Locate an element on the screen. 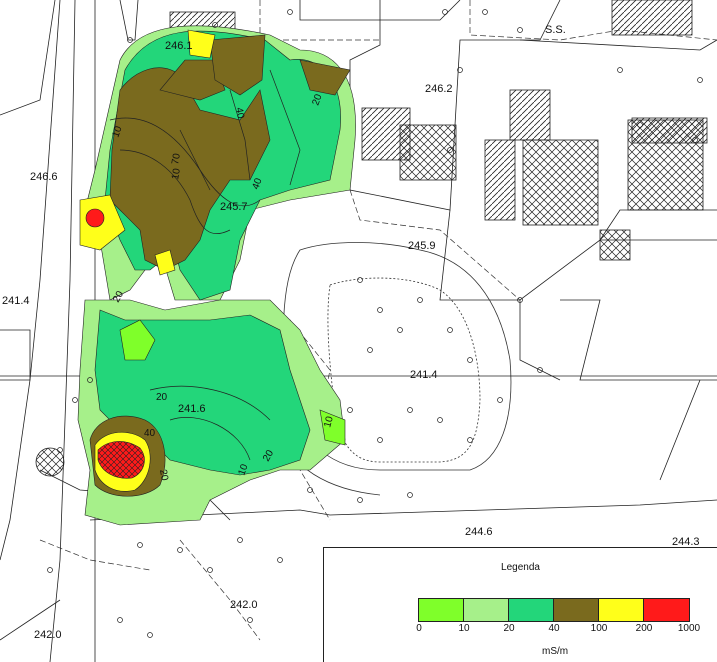  legend: Legenda 0 10 20 40 100 200 1000 mS/m is located at coordinates (520, 604).